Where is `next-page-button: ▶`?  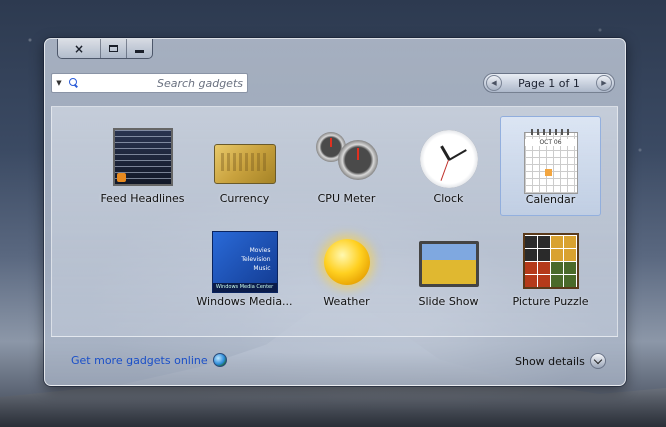 next-page-button: ▶ is located at coordinates (603, 83).